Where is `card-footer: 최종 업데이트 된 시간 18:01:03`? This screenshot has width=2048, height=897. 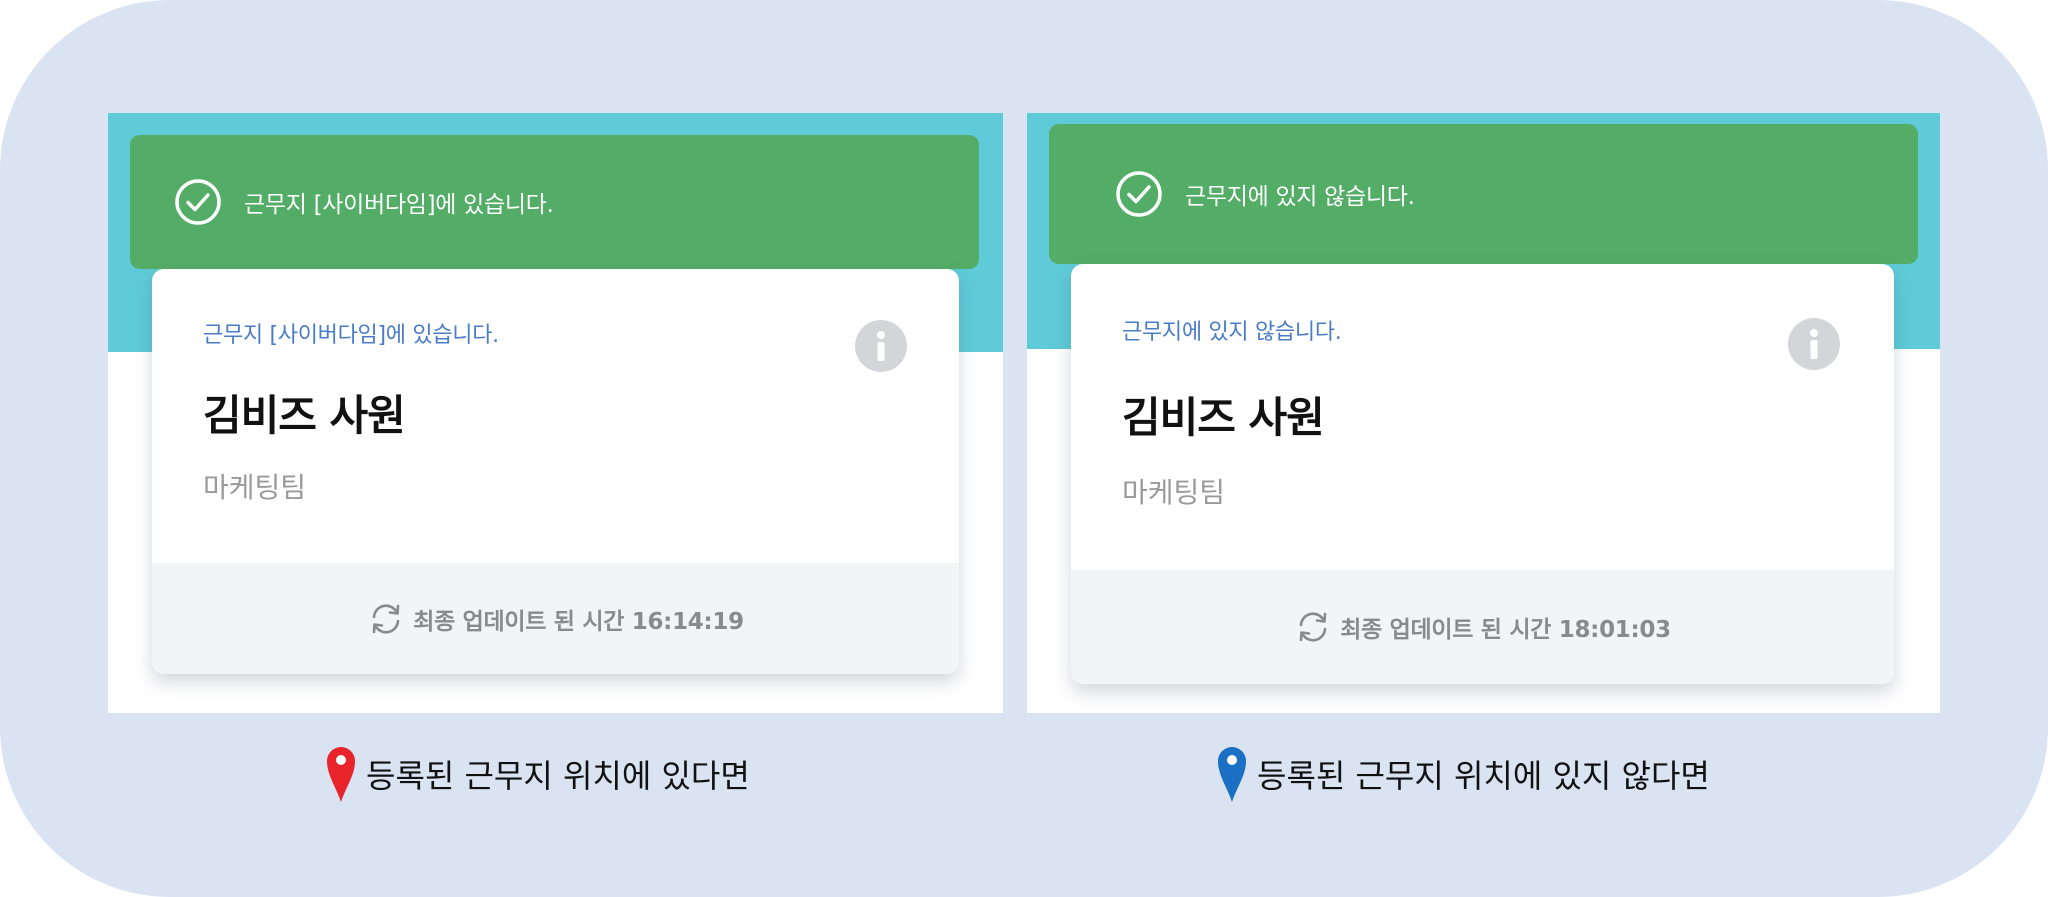
card-footer: 최종 업데이트 된 시간 18:01:03 is located at coordinates (1482, 627).